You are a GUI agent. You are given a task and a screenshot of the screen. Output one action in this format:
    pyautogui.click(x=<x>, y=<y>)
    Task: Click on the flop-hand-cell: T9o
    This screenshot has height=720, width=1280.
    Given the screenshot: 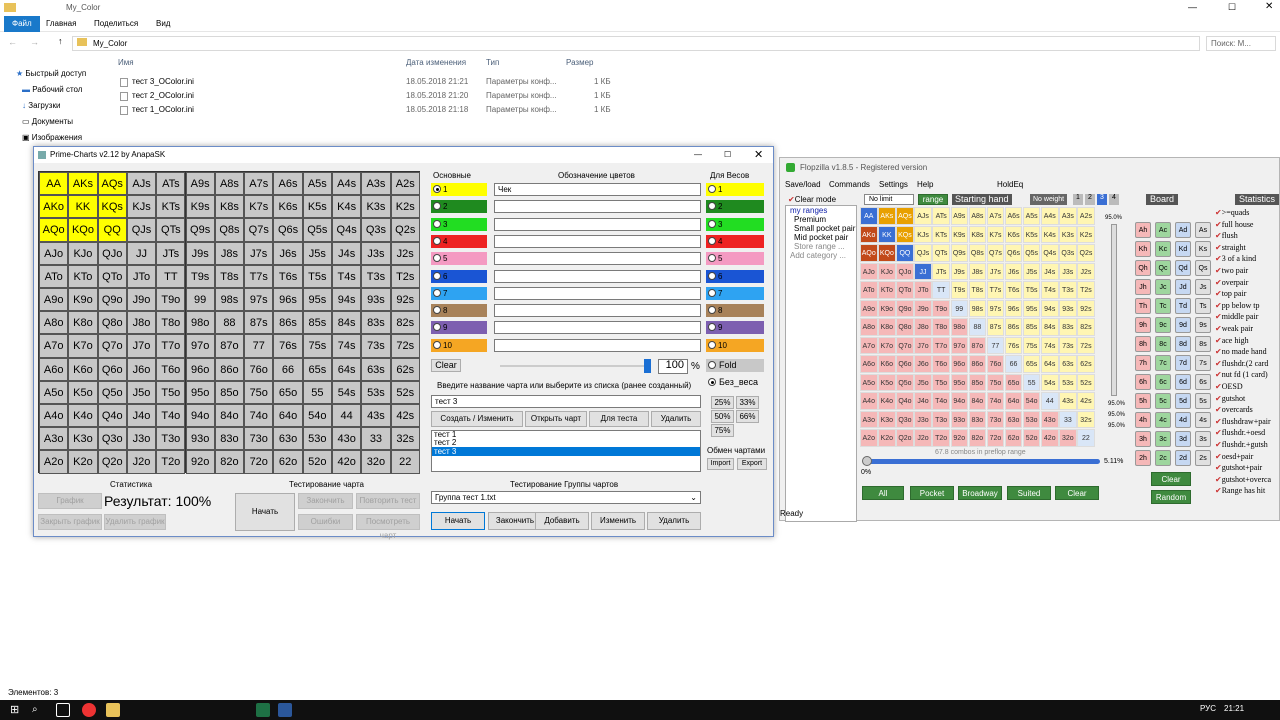 What is the action you would take?
    pyautogui.click(x=941, y=308)
    